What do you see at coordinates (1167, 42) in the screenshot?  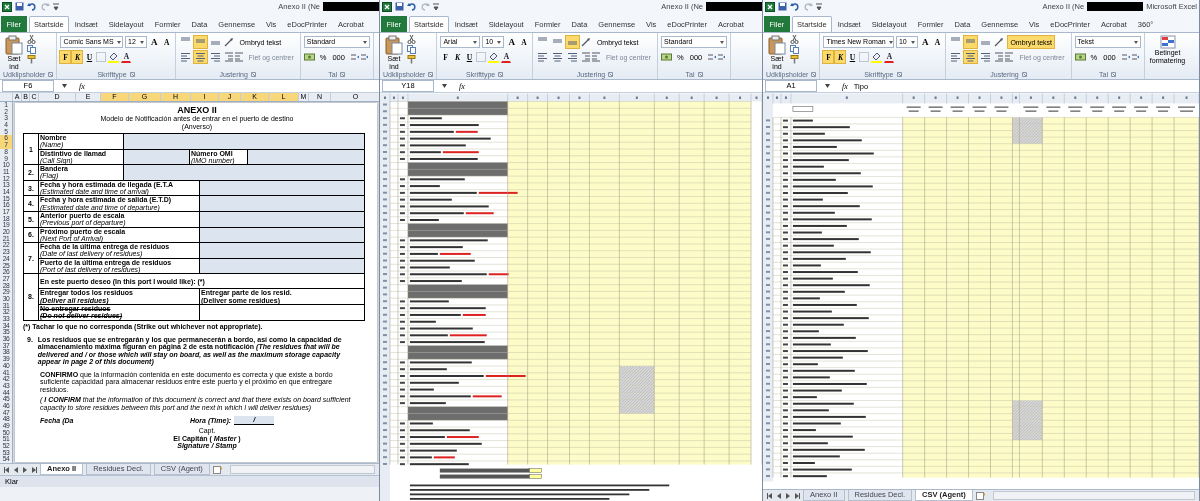 I see `conditional-formatting-icon` at bounding box center [1167, 42].